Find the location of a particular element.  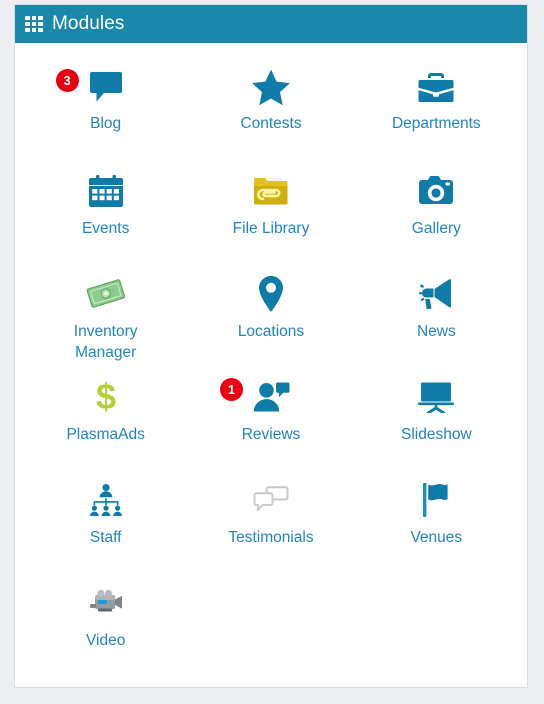

module-label: Events is located at coordinates (105, 228).